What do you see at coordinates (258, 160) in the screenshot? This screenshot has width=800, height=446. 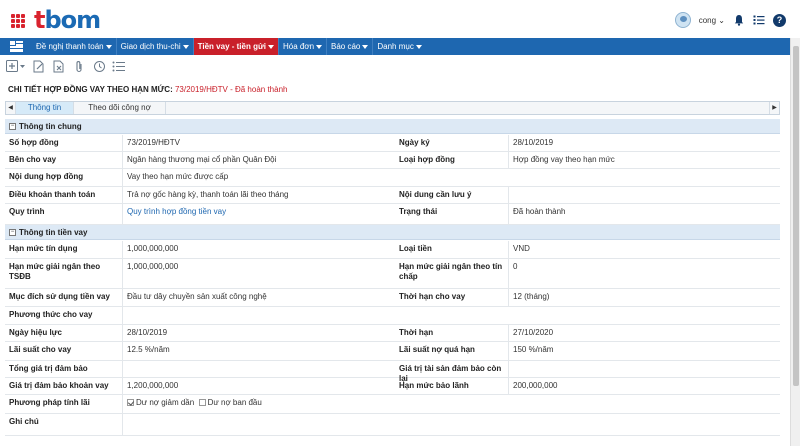 I see `field-value: Ngân hàng thương mại cổ phần Quân Đội` at bounding box center [258, 160].